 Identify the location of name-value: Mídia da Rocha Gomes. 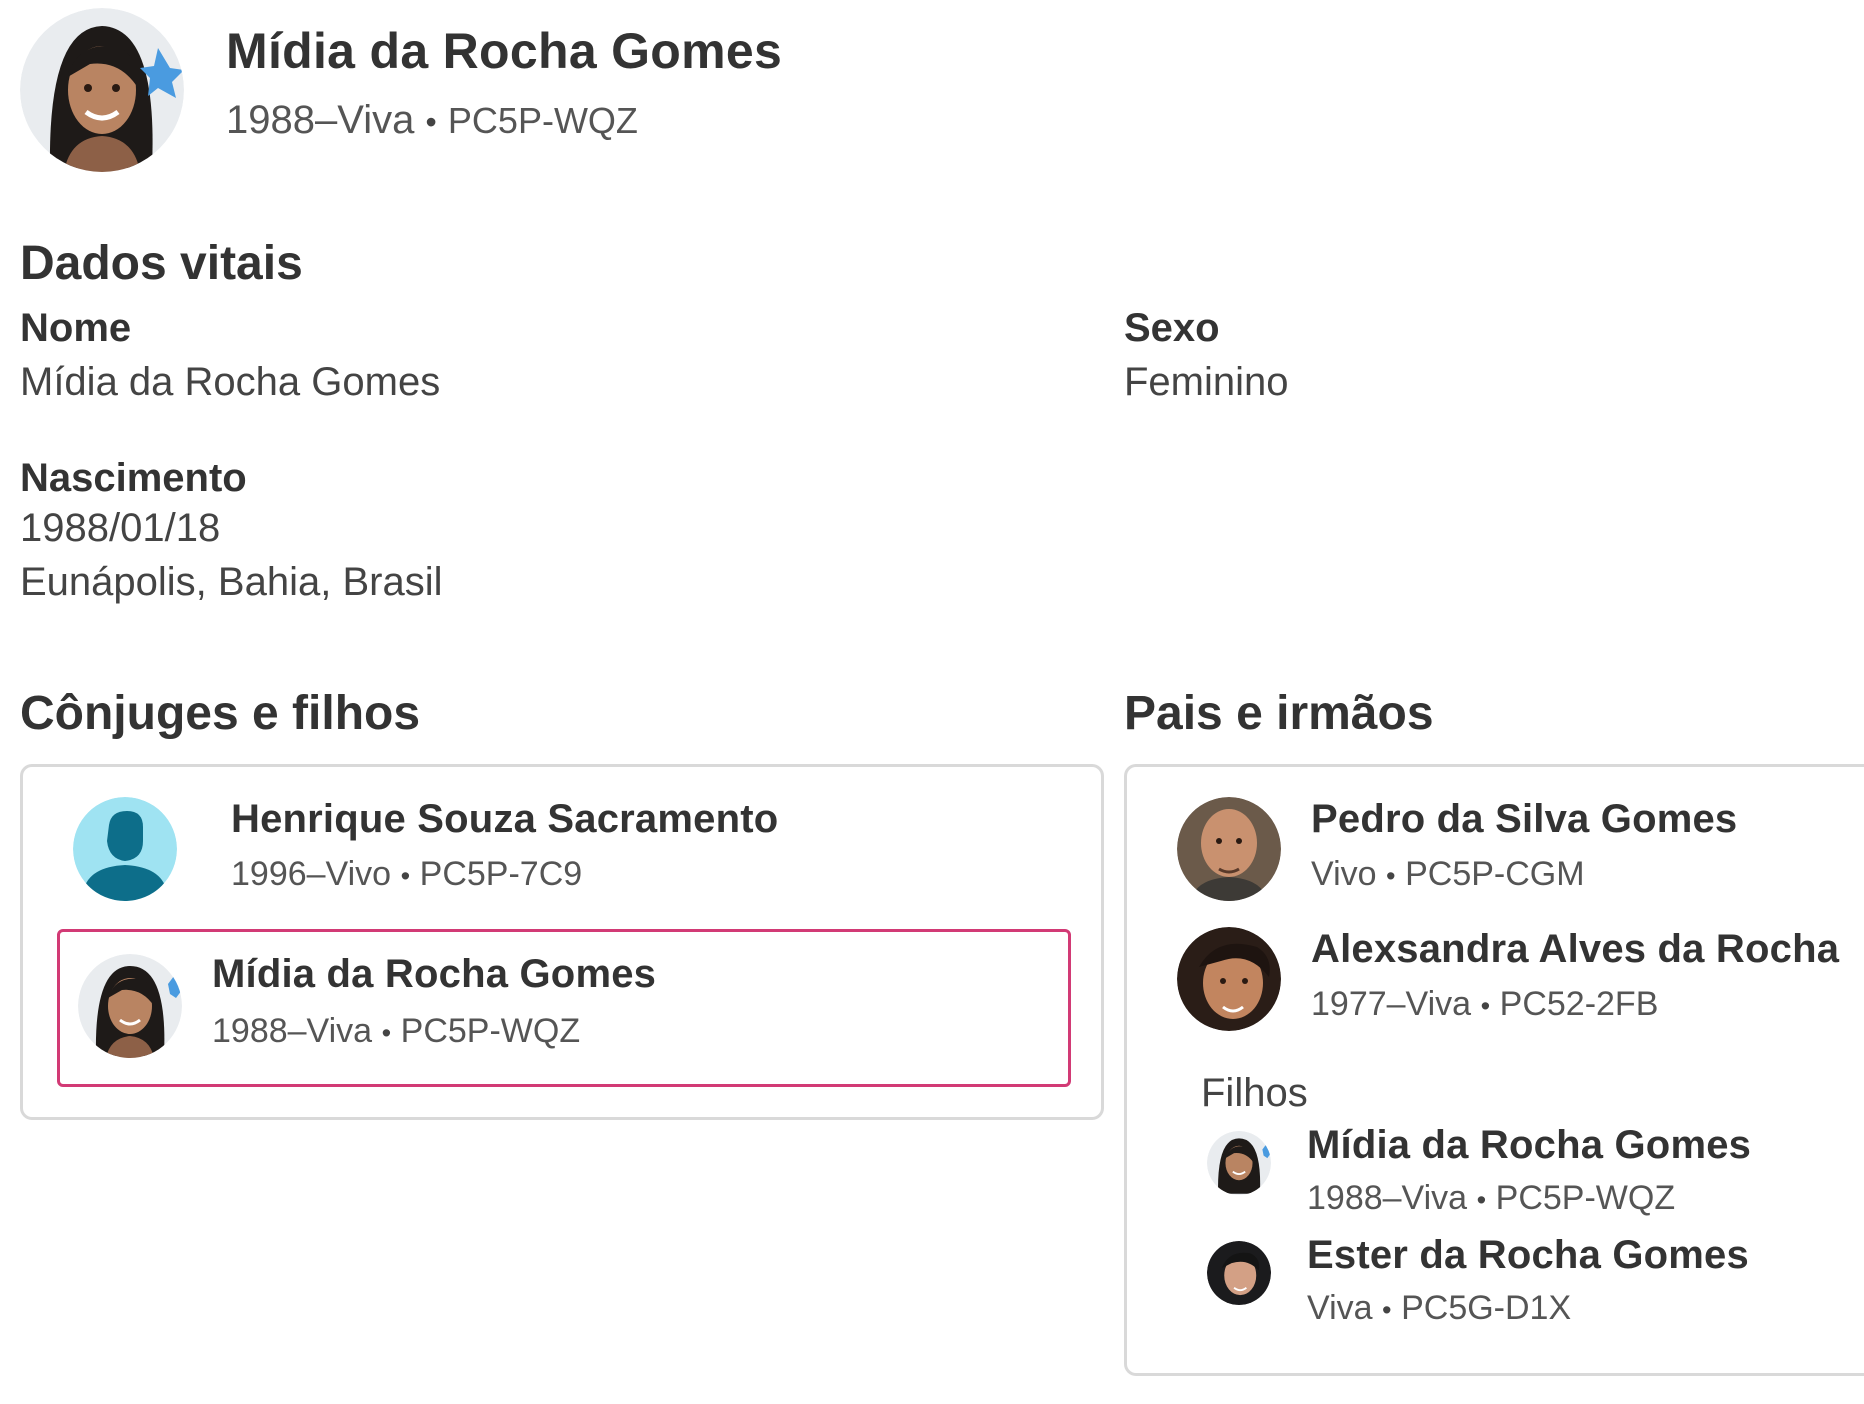
(230, 382).